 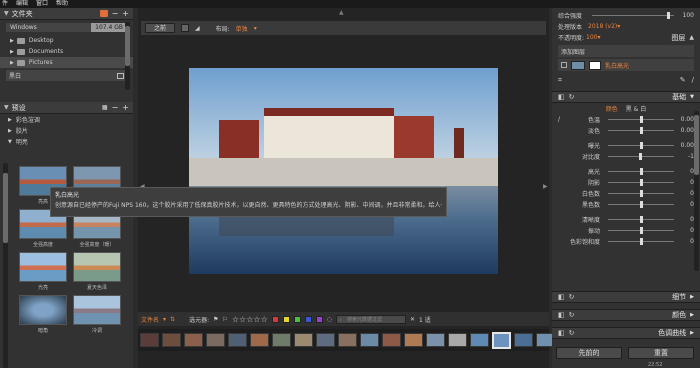 I want to click on opacity-value: 100, so click(x=591, y=37).